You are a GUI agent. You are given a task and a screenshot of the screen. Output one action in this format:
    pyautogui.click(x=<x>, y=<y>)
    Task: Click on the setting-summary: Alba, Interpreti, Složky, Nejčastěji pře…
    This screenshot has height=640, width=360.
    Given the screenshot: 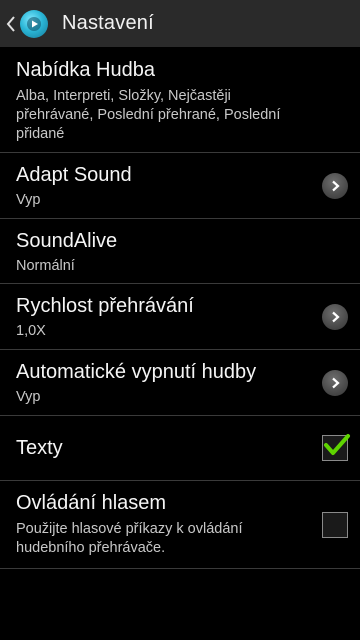 What is the action you would take?
    pyautogui.click(x=148, y=115)
    